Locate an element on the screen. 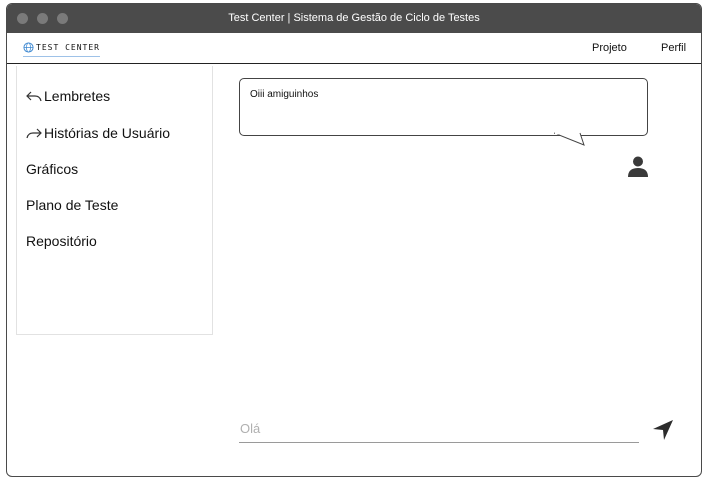  nav-projeto: Projeto is located at coordinates (609, 48).